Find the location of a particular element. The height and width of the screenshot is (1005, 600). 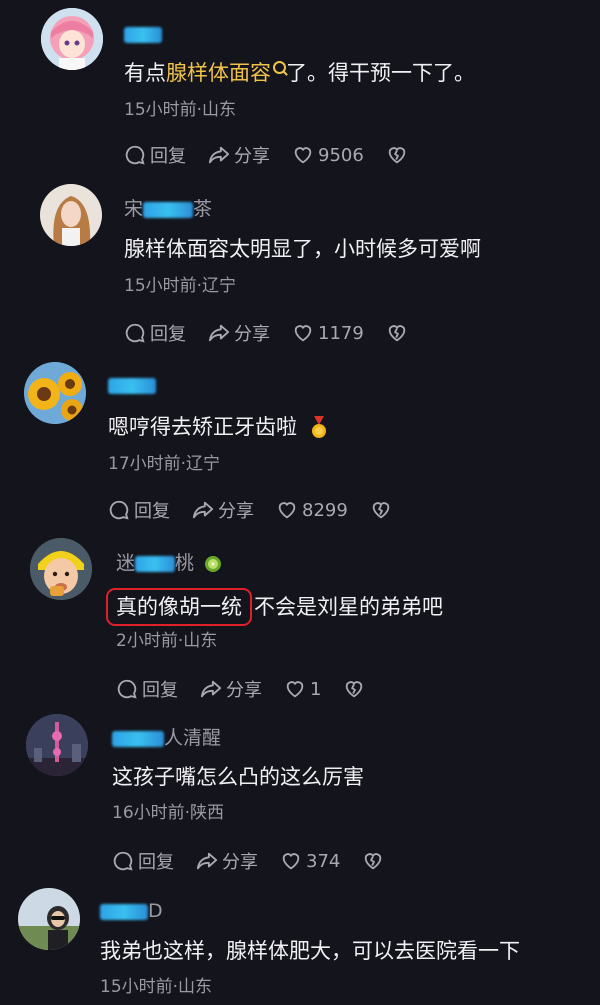

comment-actions: 回复 分享 9506 is located at coordinates (266, 155).